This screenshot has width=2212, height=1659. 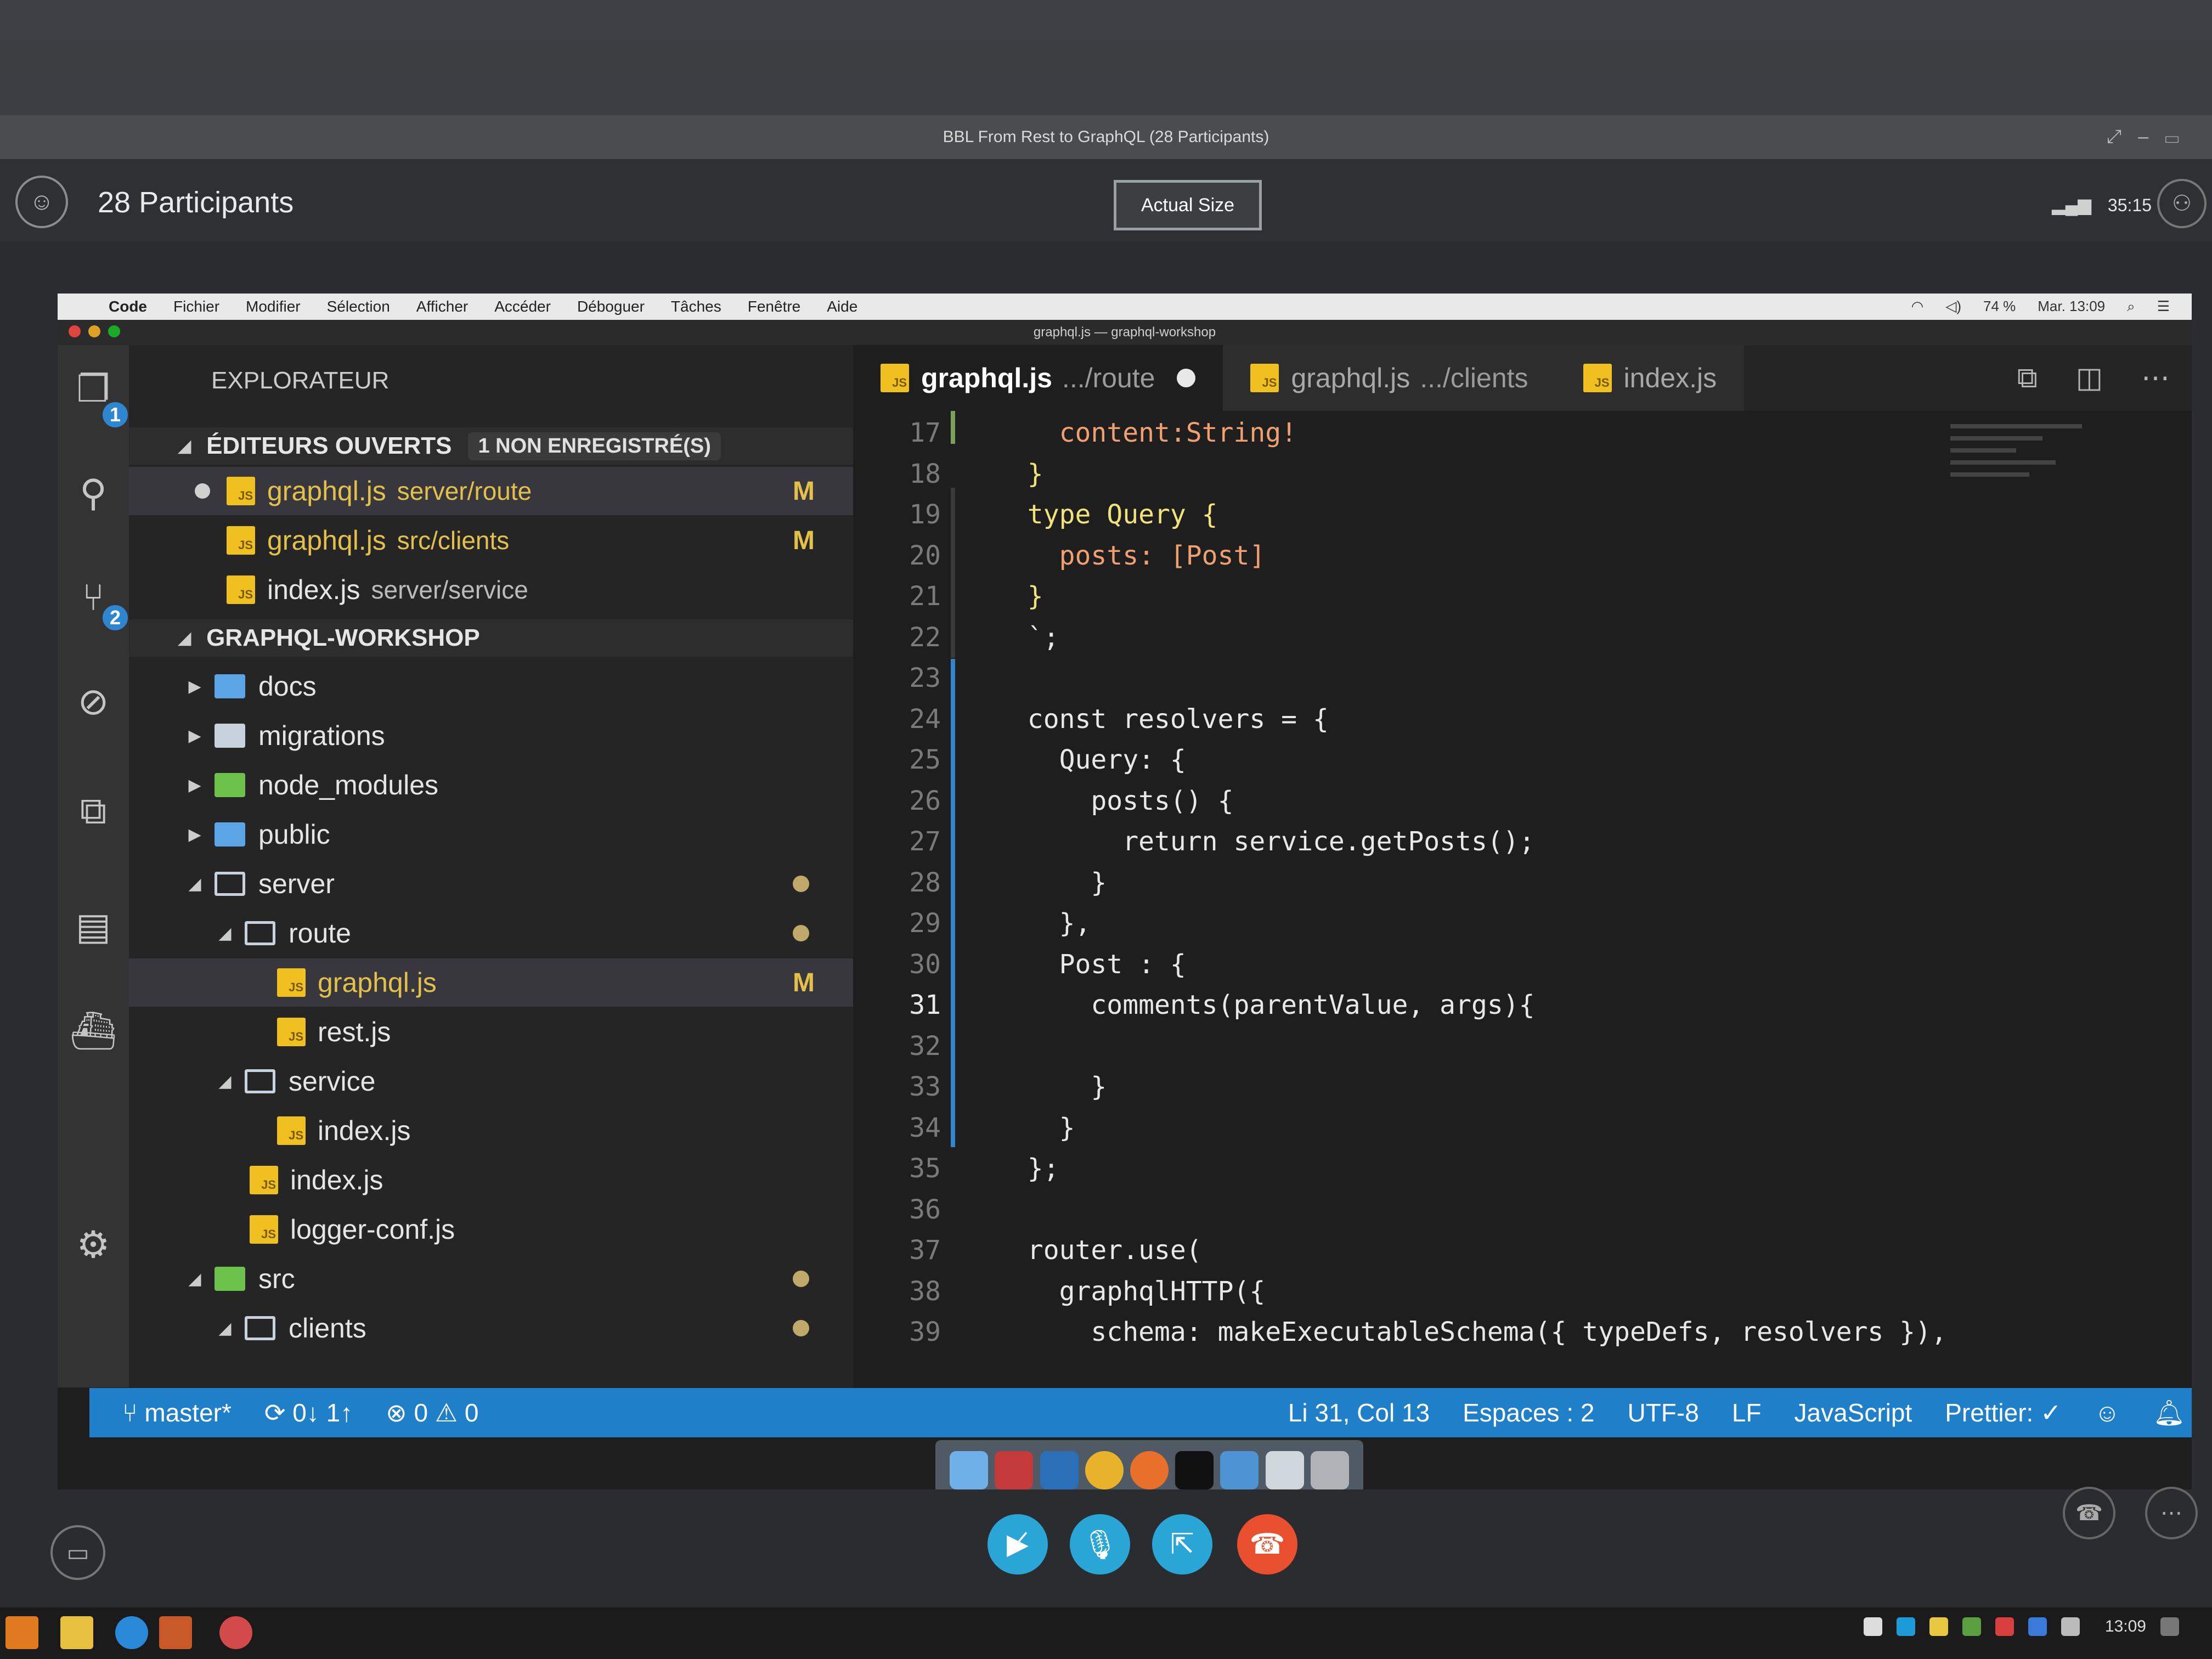 I want to click on prettier-status: Prettier: ✓, so click(x=2003, y=1413).